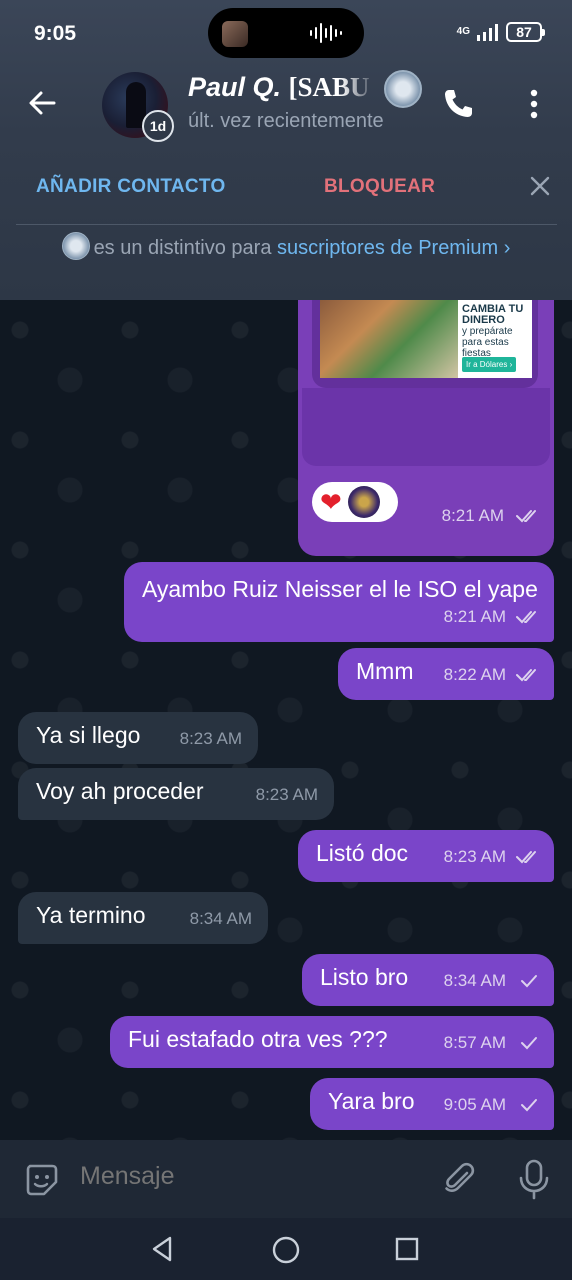  Describe the element at coordinates (250, 1176) in the screenshot. I see `message-input` at that location.